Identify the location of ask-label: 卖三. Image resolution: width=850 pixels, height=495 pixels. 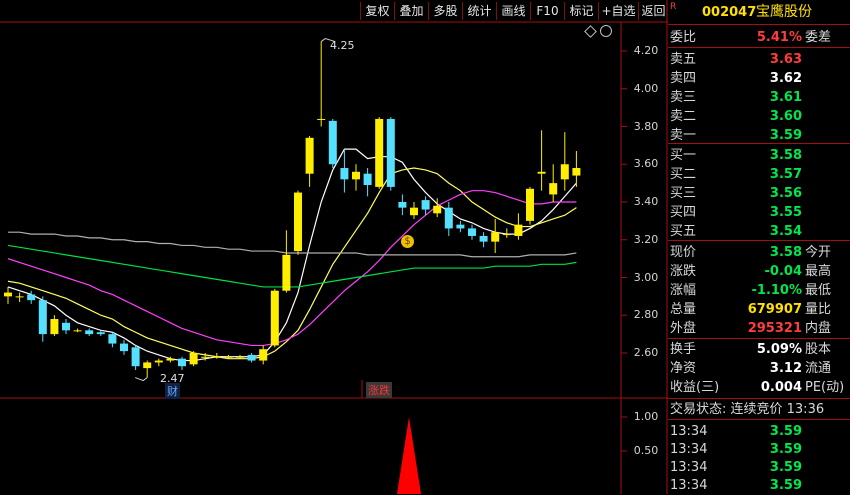
(683, 97).